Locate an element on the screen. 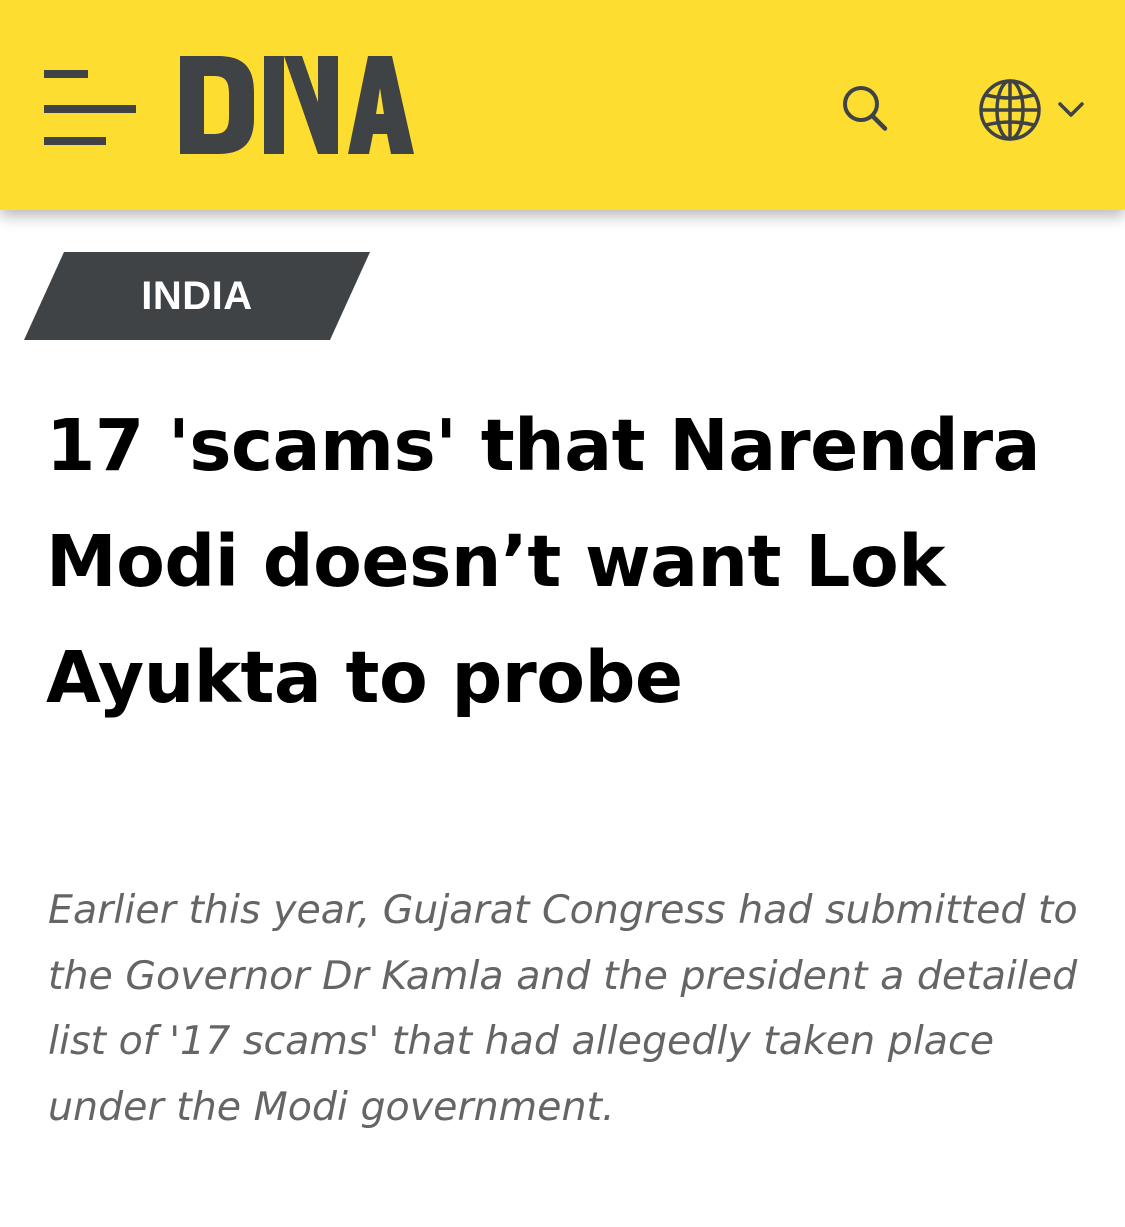  category-label: INDIA is located at coordinates (197, 296).